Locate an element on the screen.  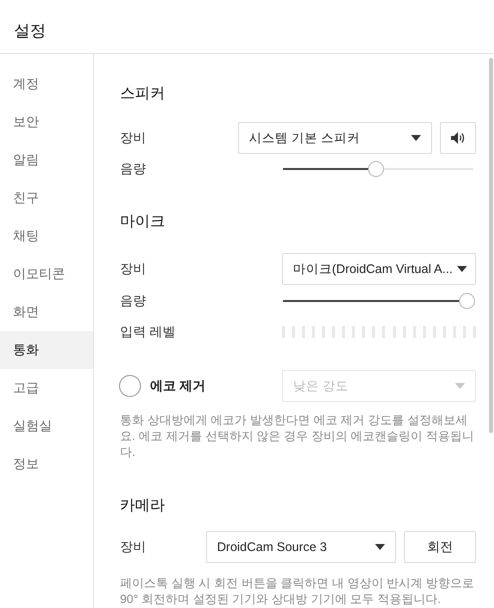
echo-radio is located at coordinates (130, 386).